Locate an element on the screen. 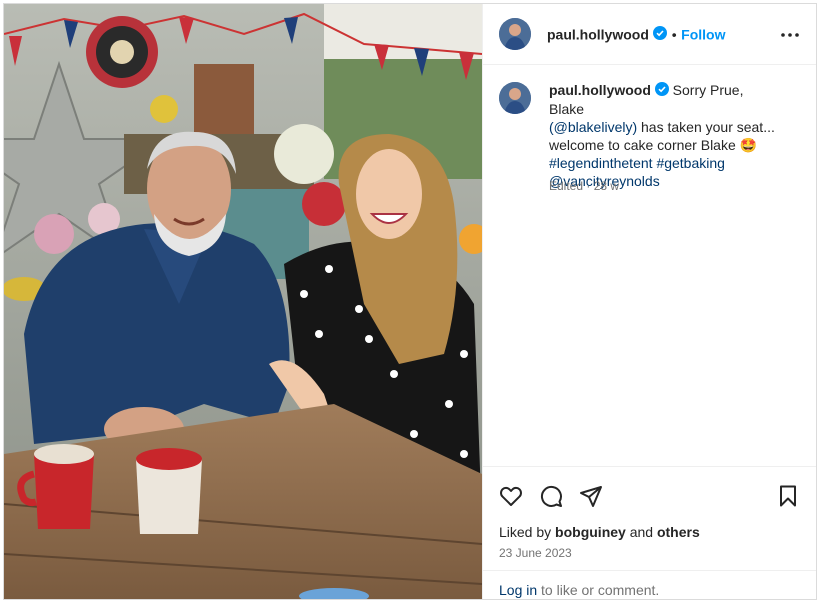 The image size is (823, 602). login-prompt: Log in to like or comment. is located at coordinates (649, 585).